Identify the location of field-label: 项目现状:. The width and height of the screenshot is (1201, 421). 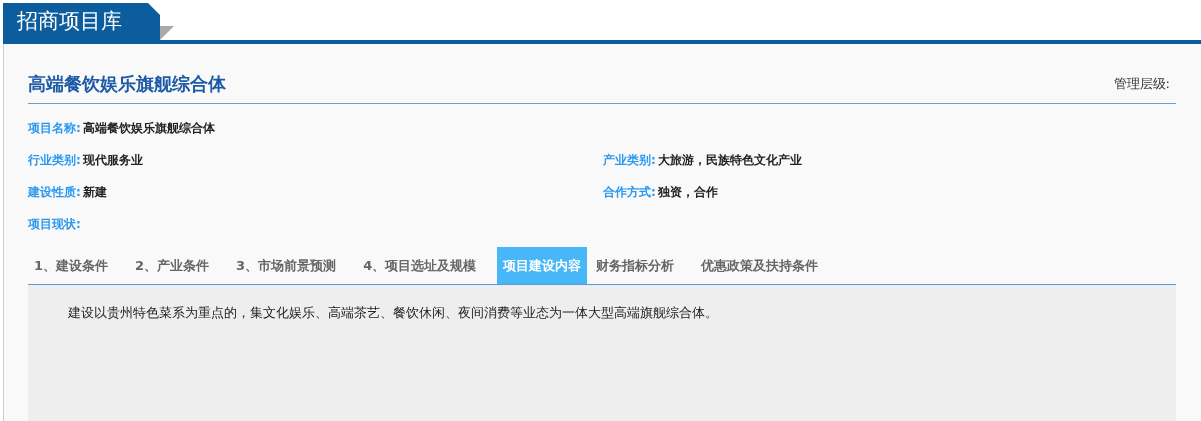
(54, 224).